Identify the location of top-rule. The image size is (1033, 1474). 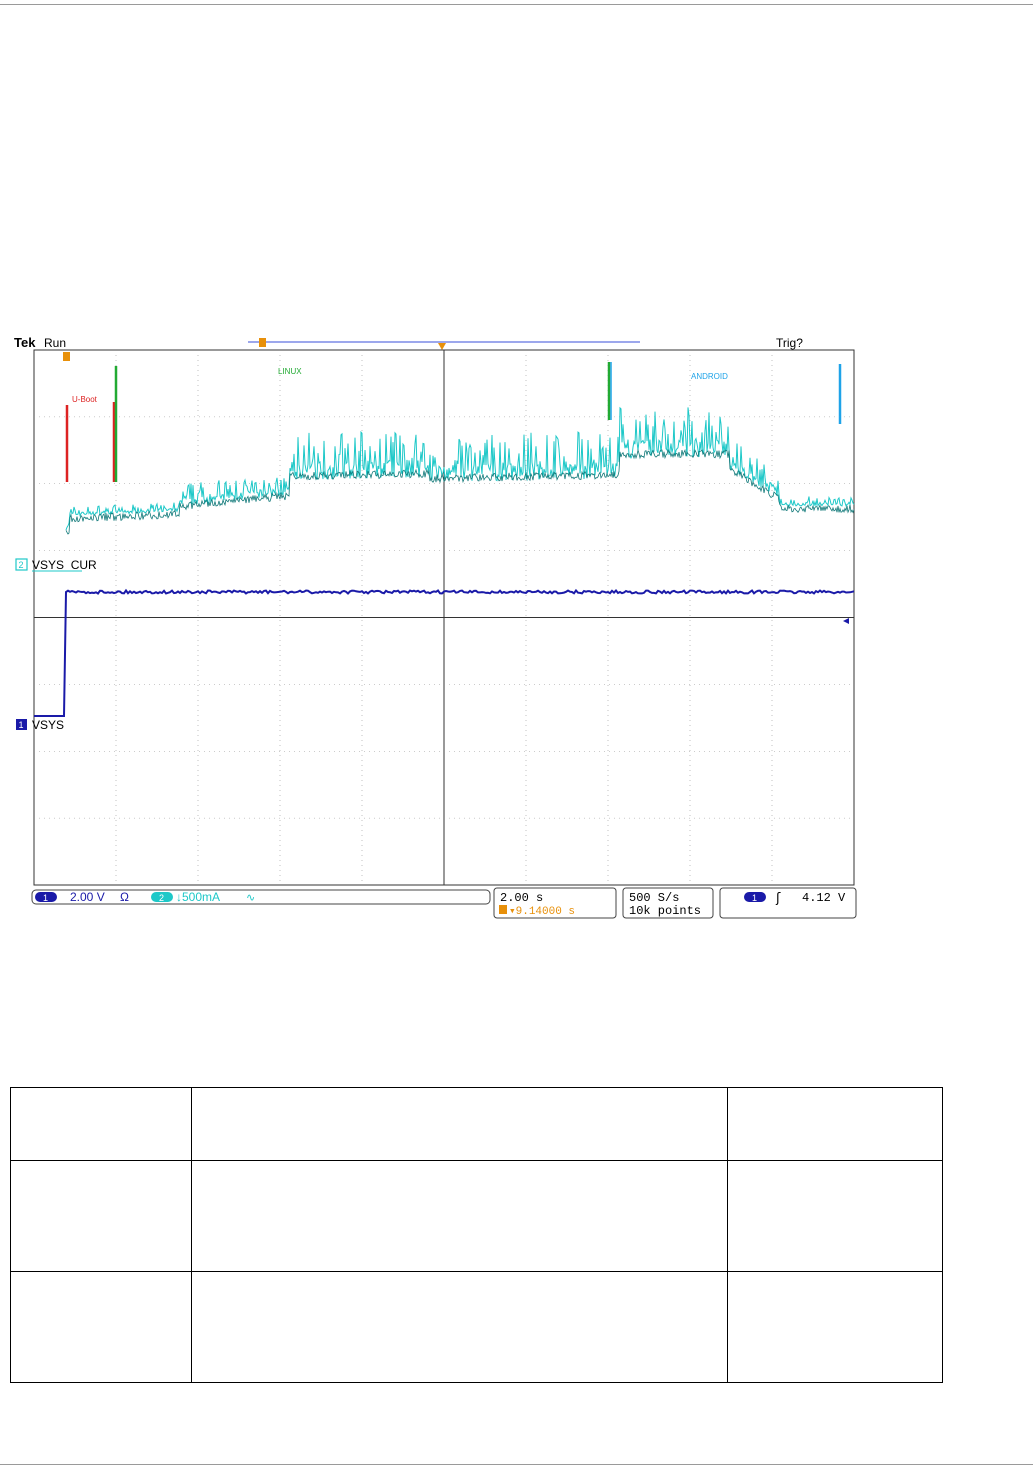
(516, 4).